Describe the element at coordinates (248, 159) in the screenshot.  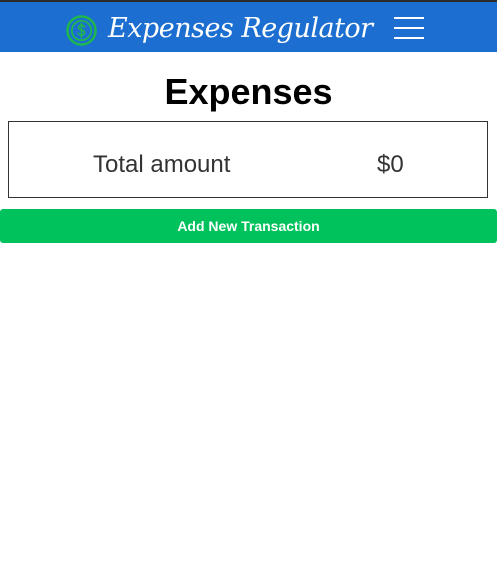
I see `total-amount-card: Total amount $0` at that location.